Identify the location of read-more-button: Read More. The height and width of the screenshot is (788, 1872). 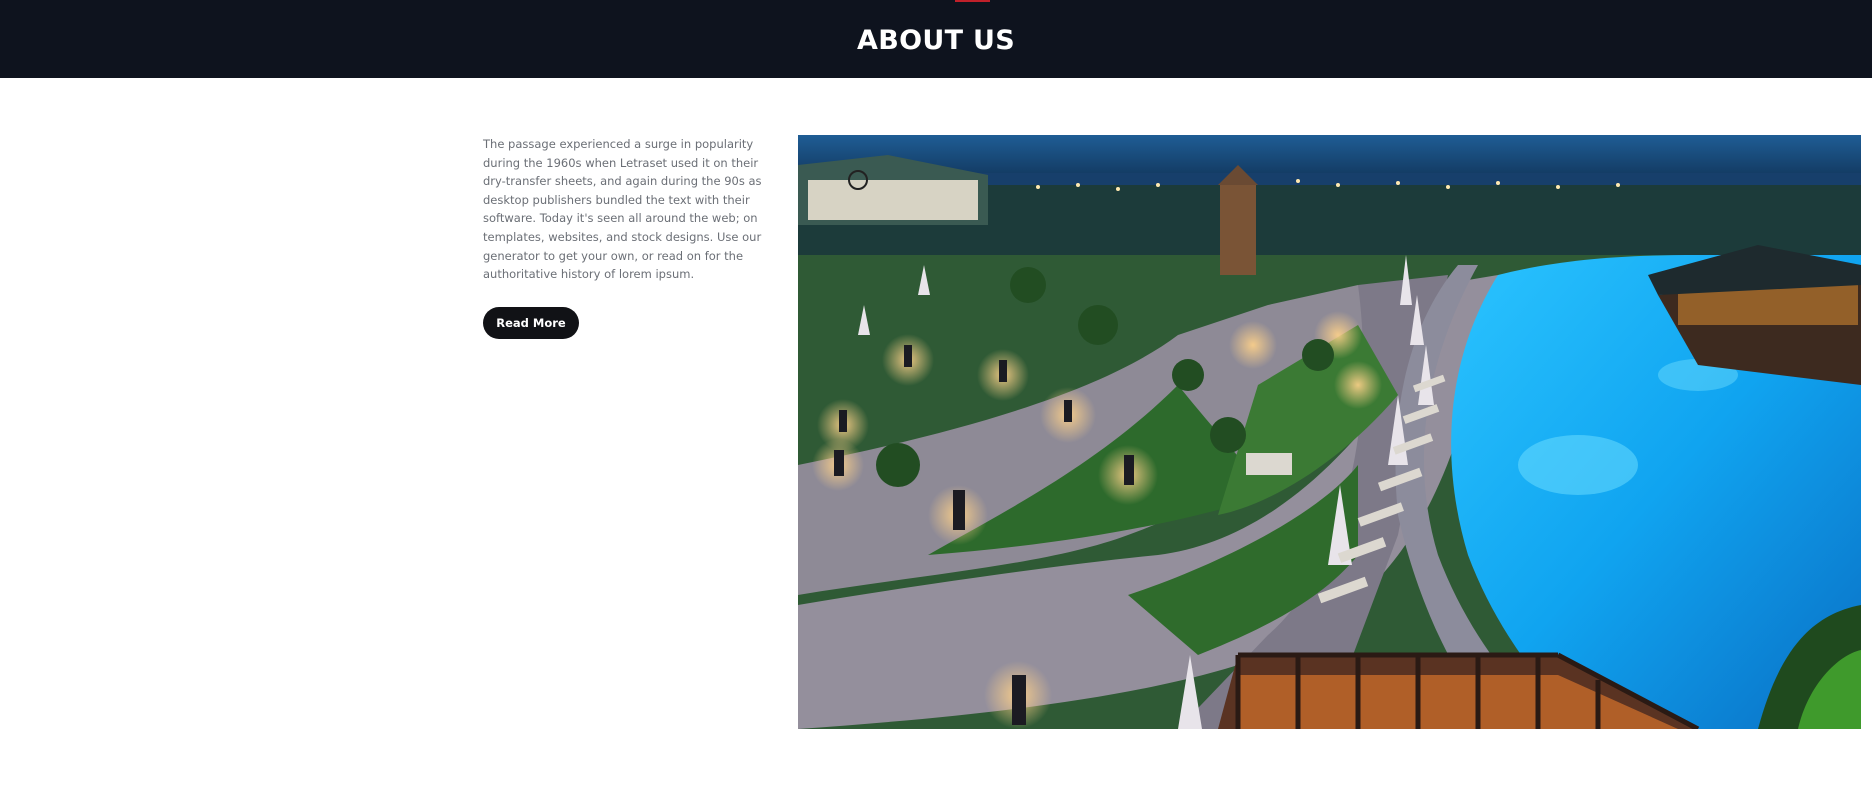
(531, 323).